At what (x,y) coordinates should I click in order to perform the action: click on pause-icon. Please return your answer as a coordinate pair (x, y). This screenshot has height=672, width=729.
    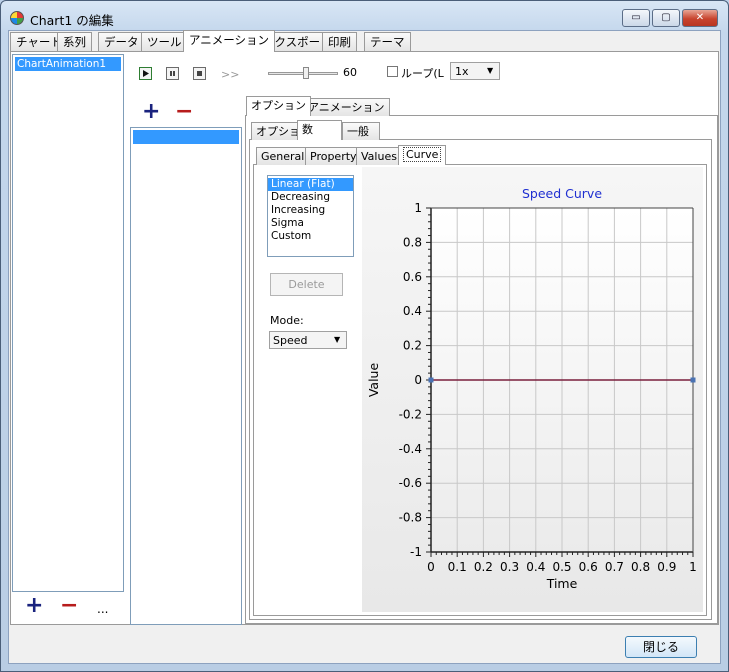
    Looking at the image, I should click on (172, 73).